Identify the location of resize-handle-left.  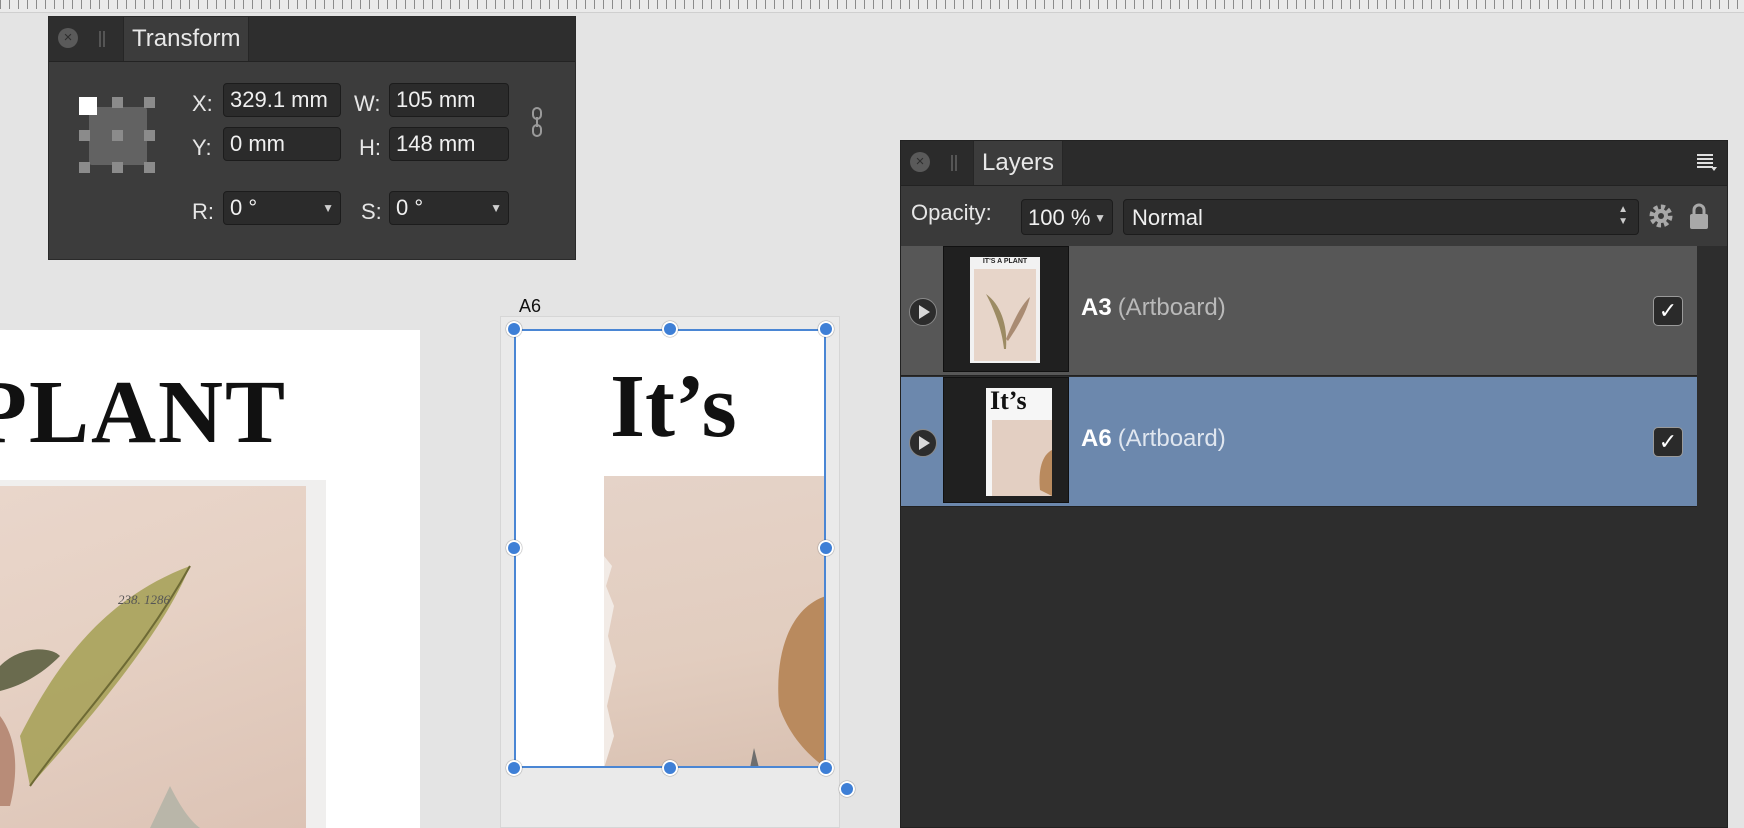
(514, 548).